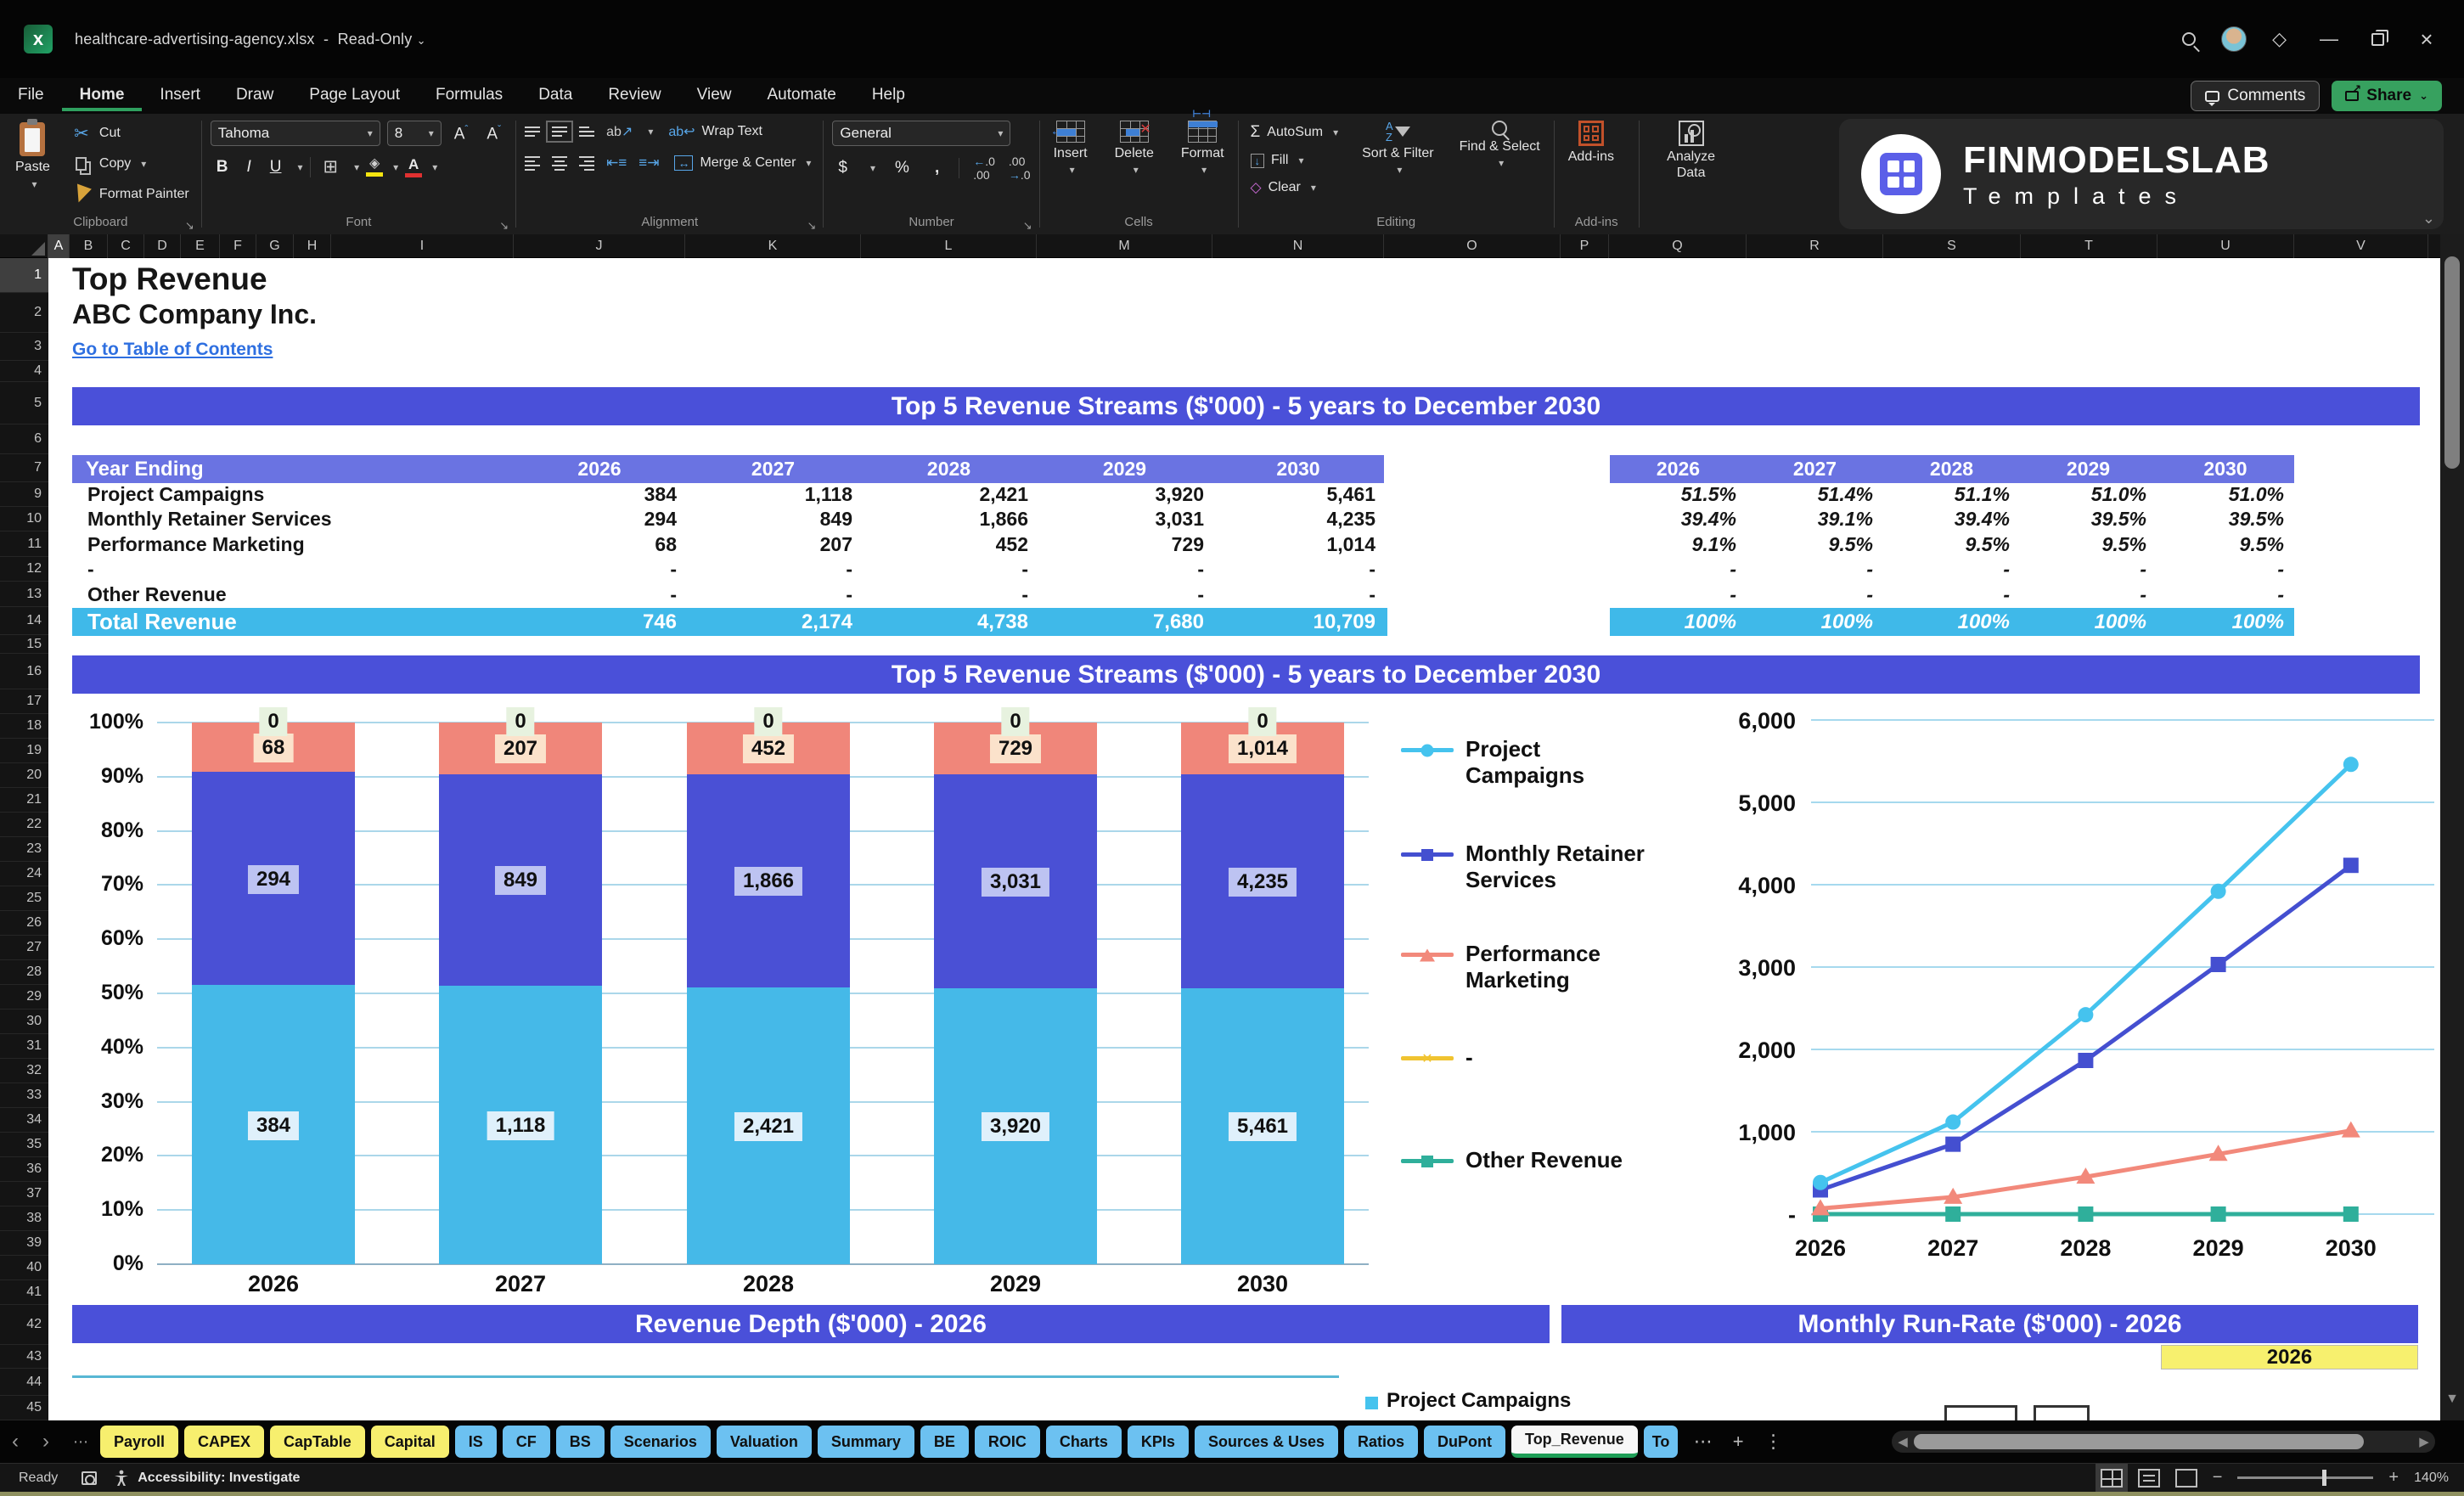 The height and width of the screenshot is (1496, 2464). I want to click on minimize-button: —, so click(2329, 39).